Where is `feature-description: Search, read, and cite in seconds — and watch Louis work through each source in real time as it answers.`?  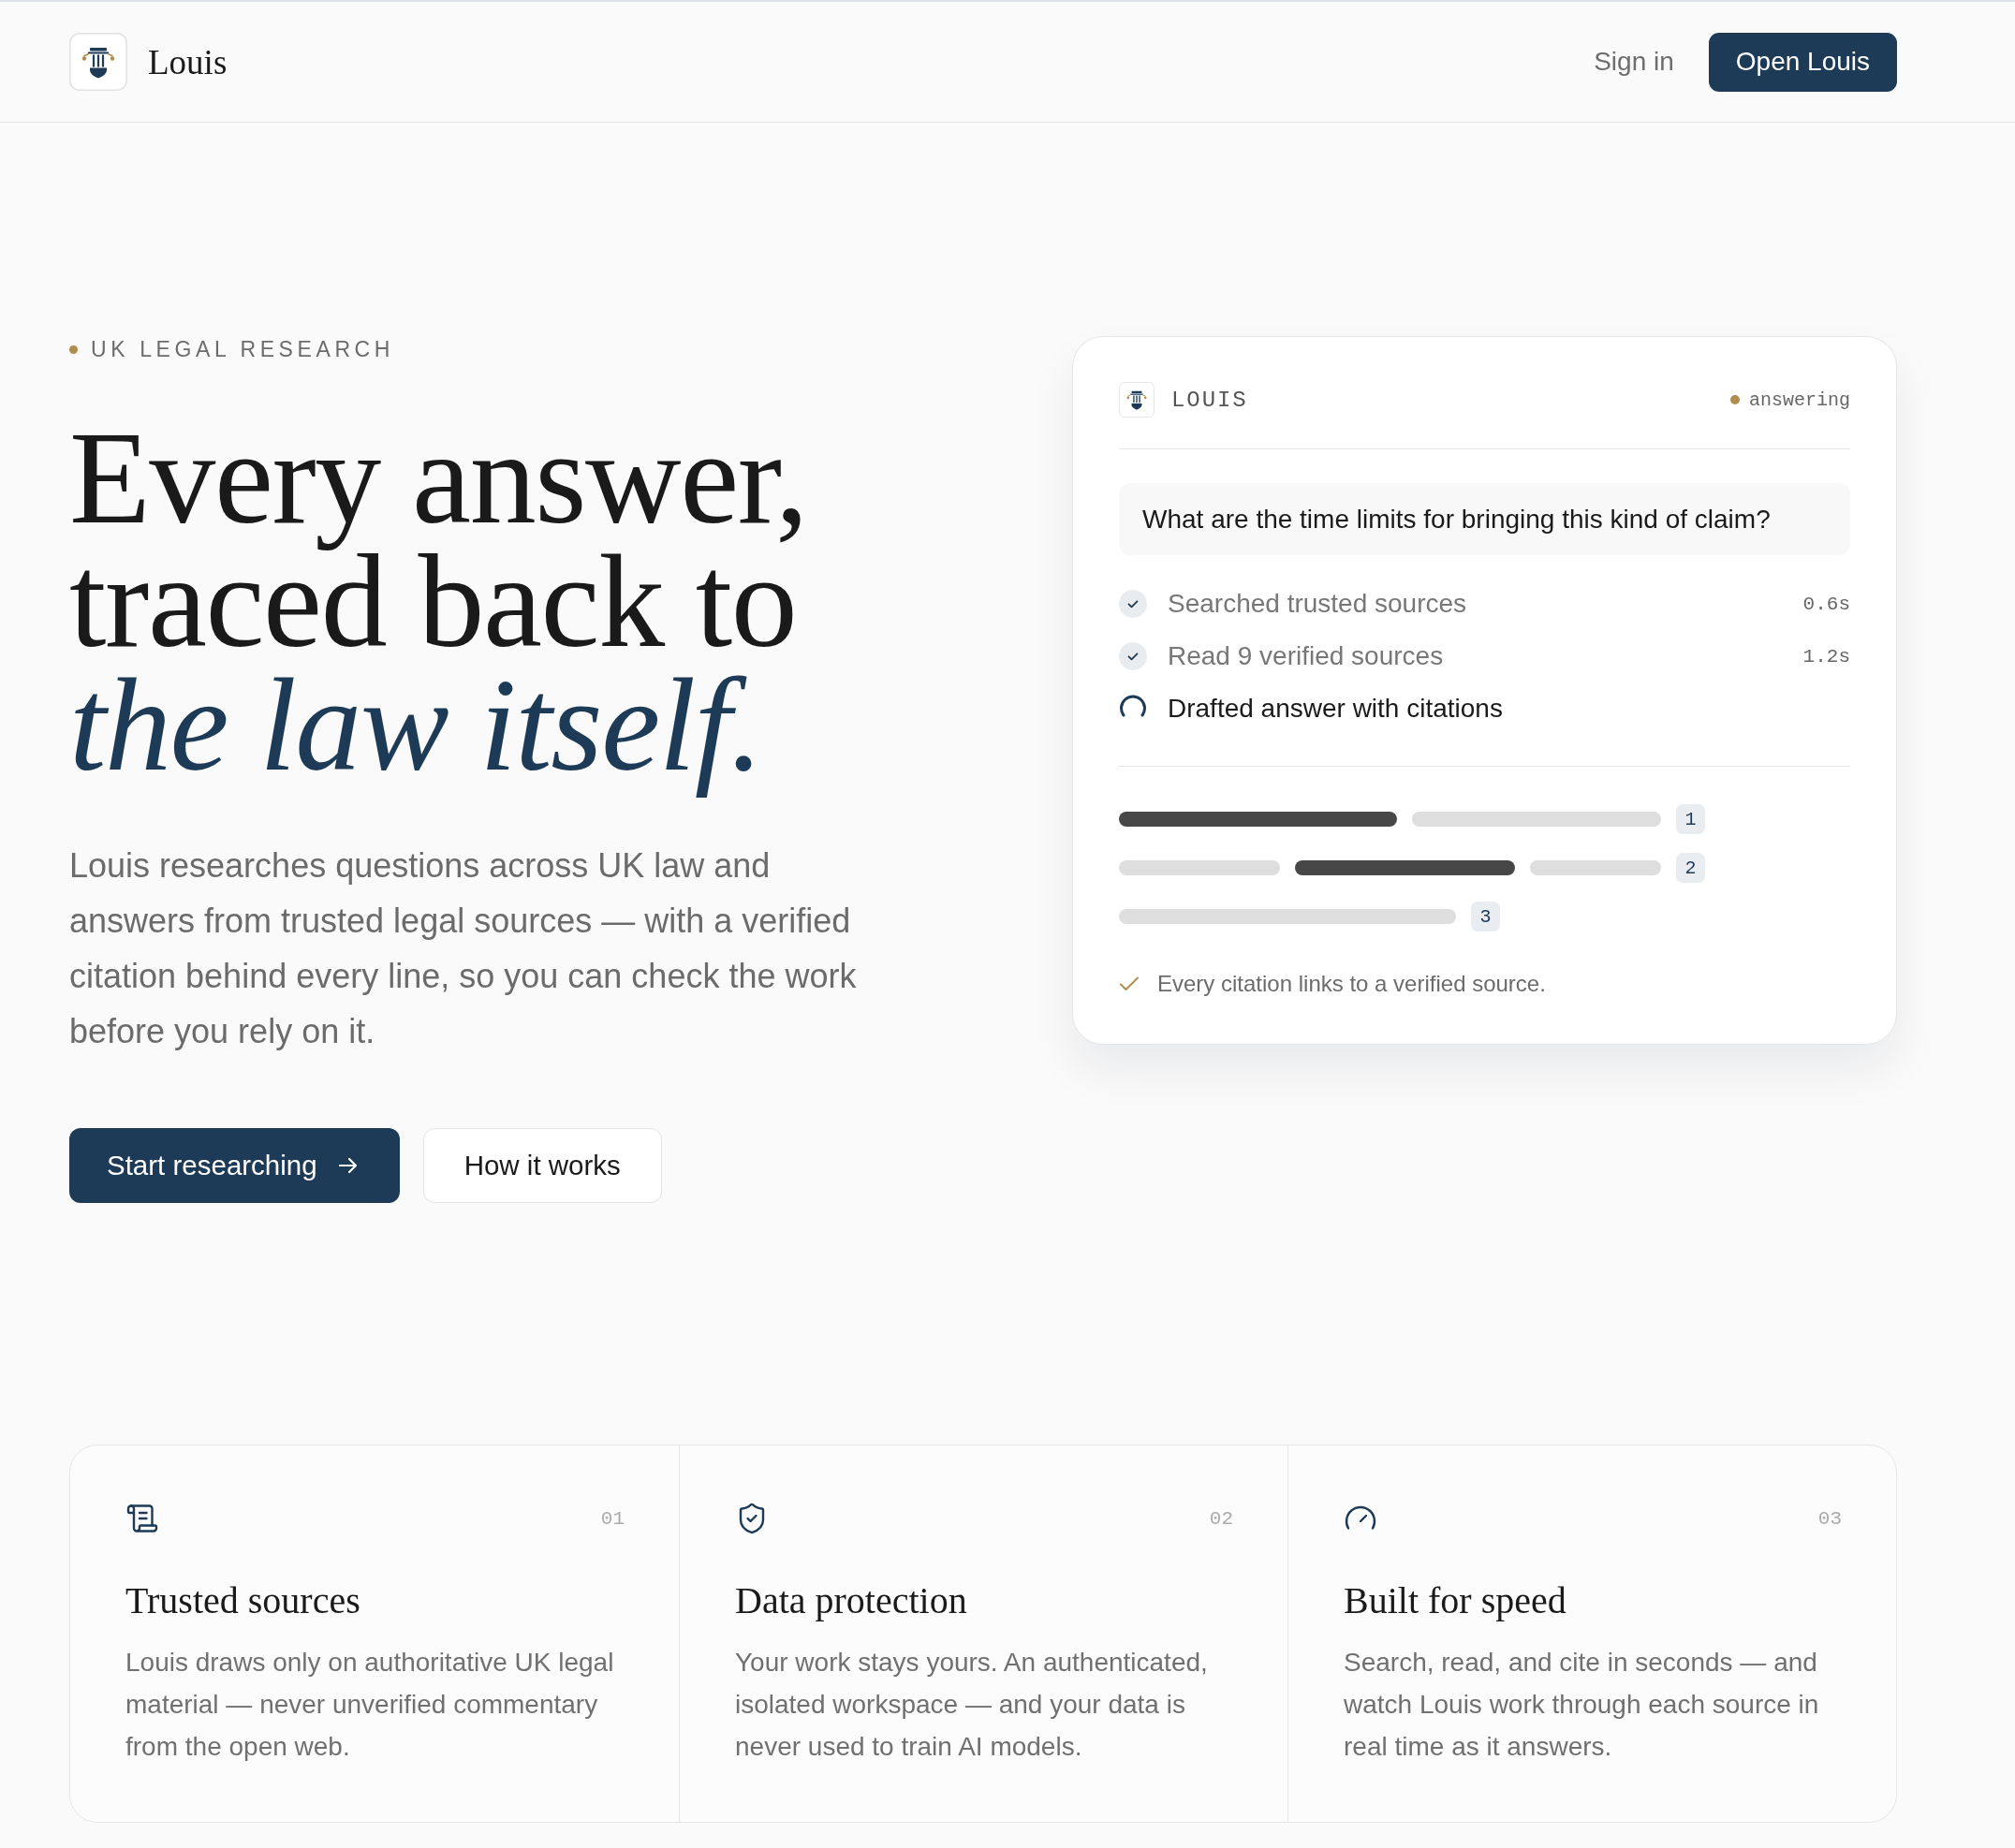 feature-description: Search, read, and cite in seconds — and watch Louis work through each source in real time as it answers. is located at coordinates (1582, 1705).